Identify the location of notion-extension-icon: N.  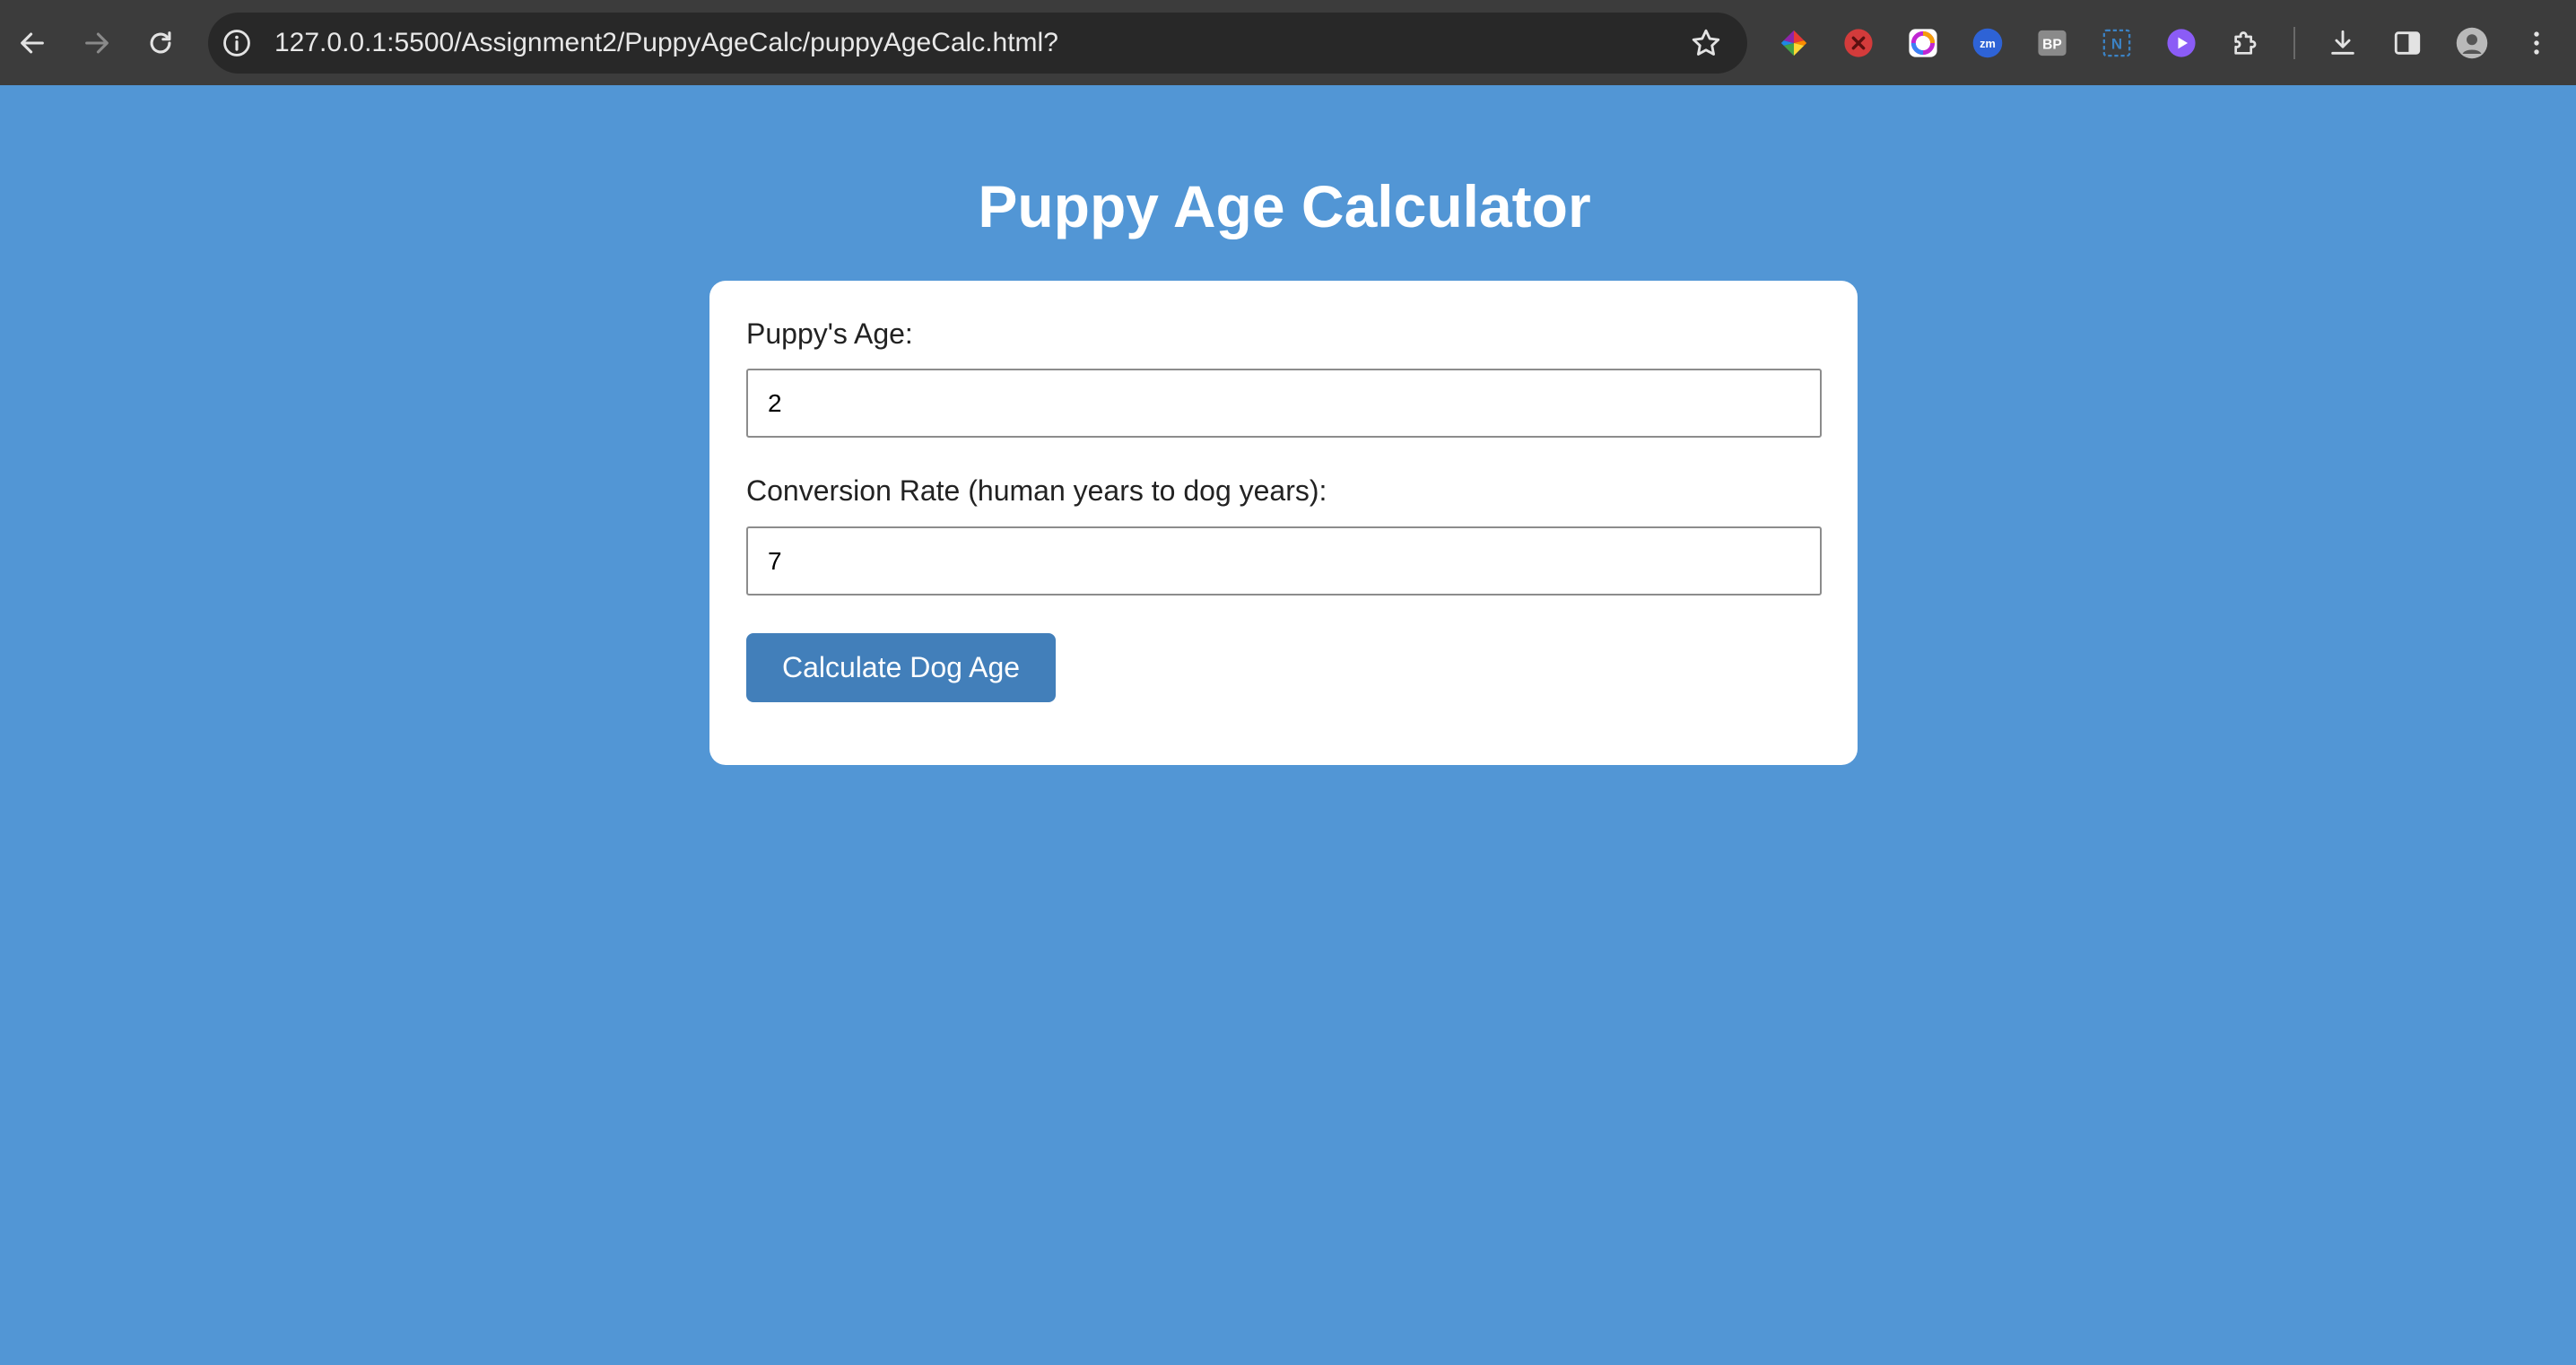
(2117, 43).